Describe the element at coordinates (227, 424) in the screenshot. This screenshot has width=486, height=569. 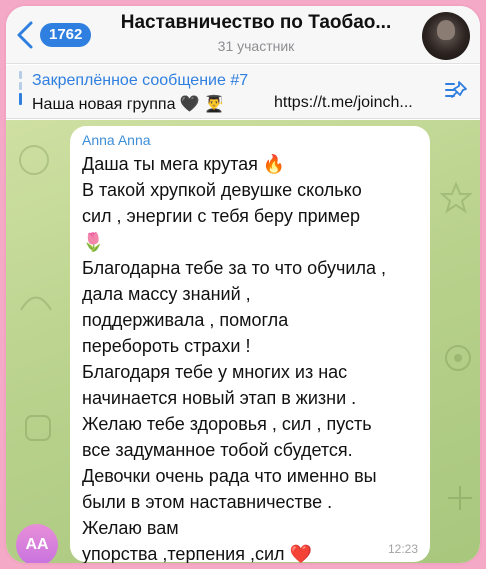
I see `message-line: Желаю тебе здоровья , сил , пусть` at that location.